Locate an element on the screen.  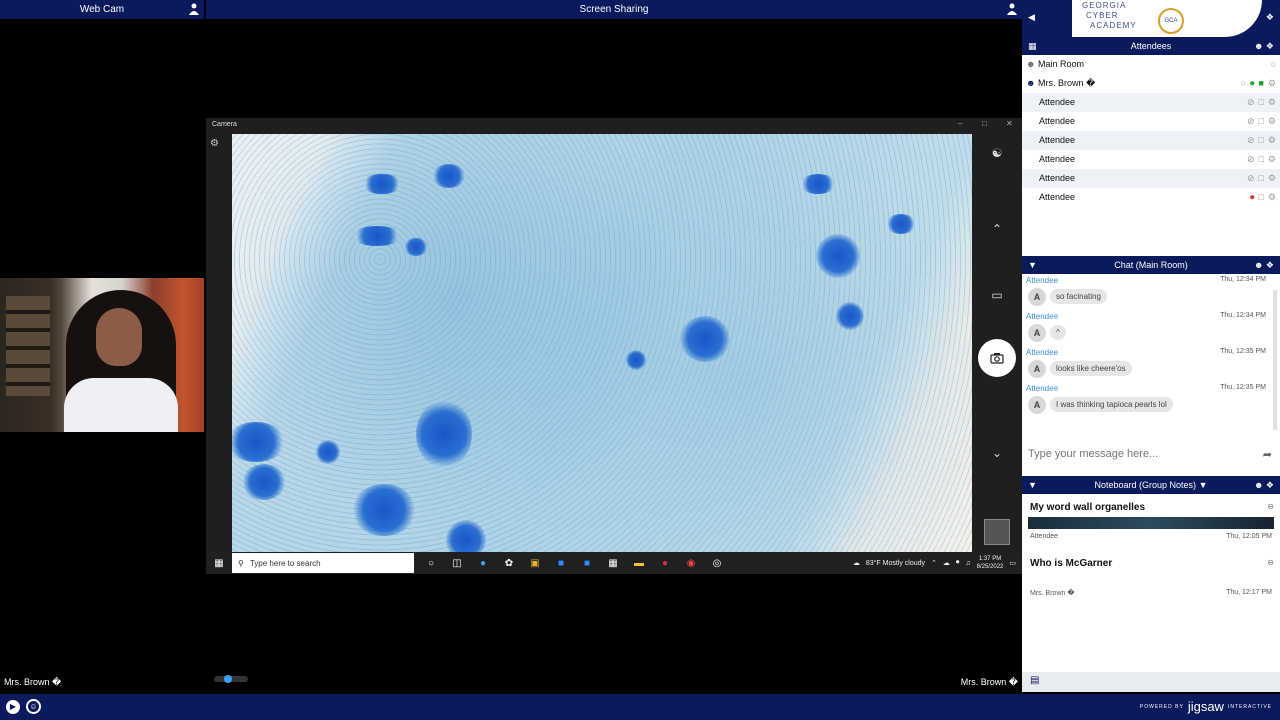
logo-seal: GCA is located at coordinates (1171, 21).